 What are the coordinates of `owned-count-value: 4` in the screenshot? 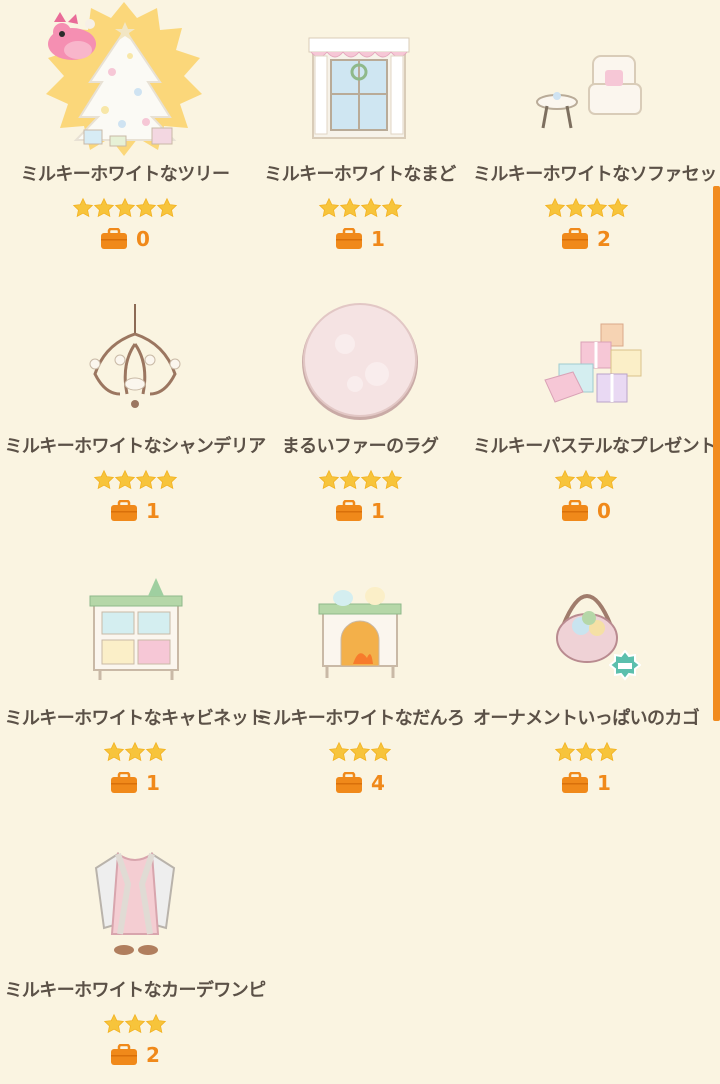 It's located at (378, 783).